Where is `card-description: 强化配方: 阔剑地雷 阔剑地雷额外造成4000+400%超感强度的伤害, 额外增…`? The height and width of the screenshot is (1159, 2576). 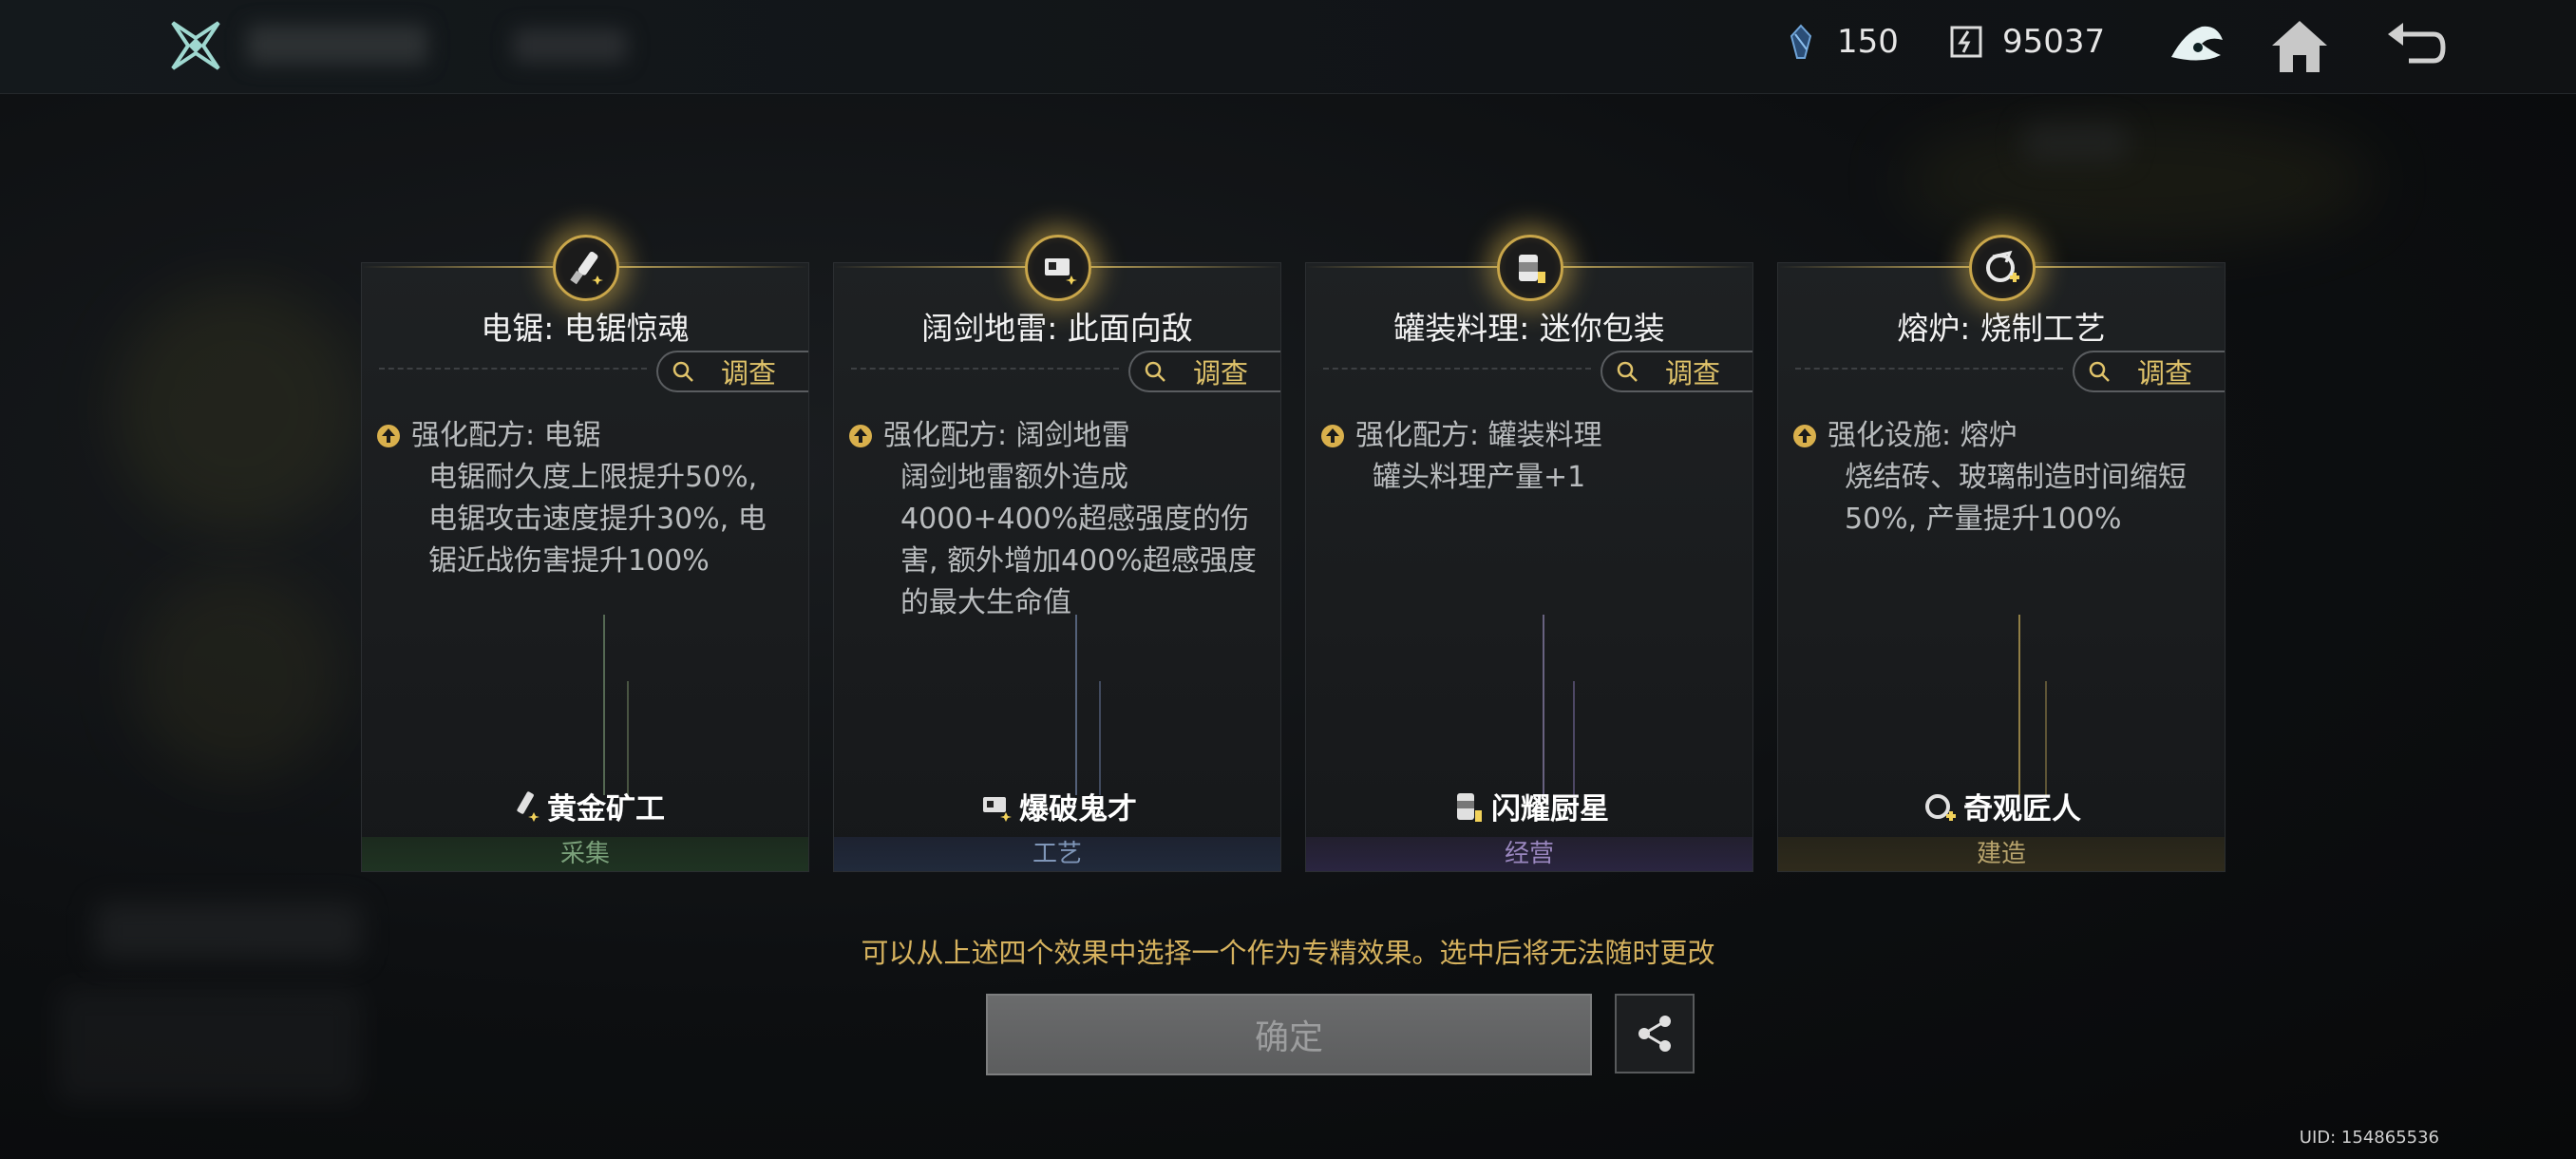
card-description: 强化配方: 阔剑地雷 阔剑地雷额外造成4000+400%超感强度的伤害, 额外增… is located at coordinates (1053, 519).